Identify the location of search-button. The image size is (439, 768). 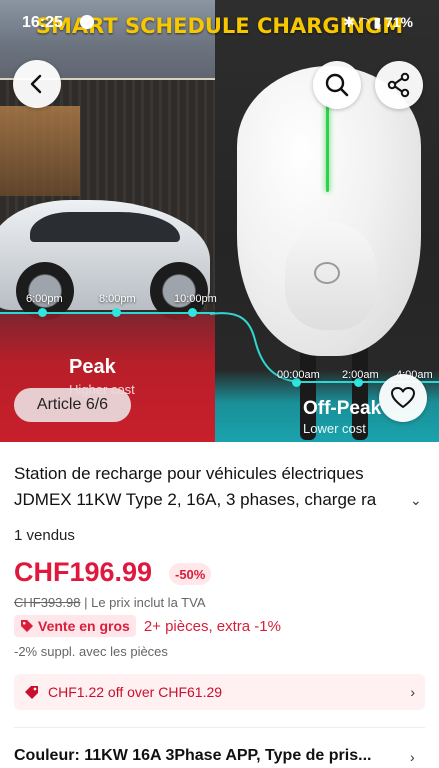
(337, 85).